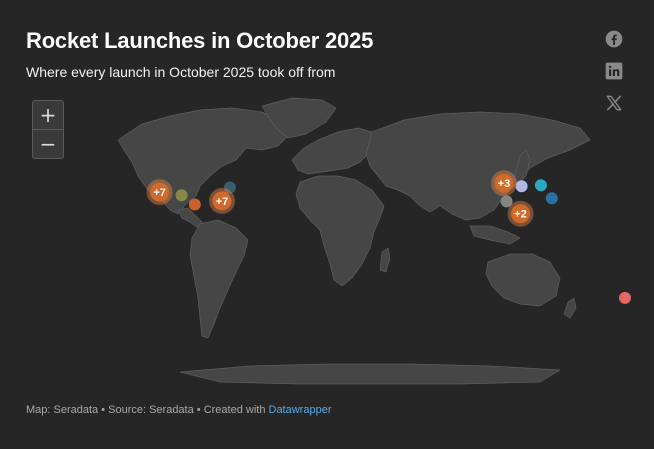  What do you see at coordinates (370, 374) in the screenshot?
I see `landmass-antarctica` at bounding box center [370, 374].